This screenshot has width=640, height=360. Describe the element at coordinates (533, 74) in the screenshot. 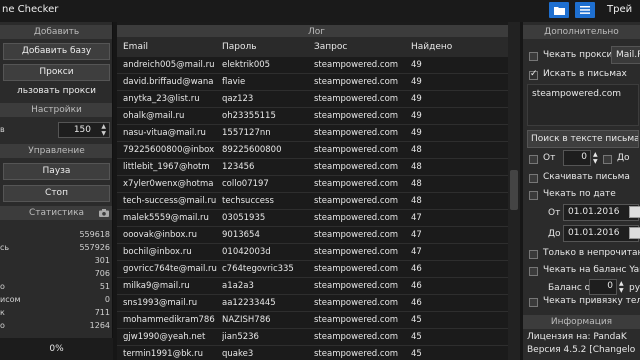

I see `search-in-mail-checkbox` at that location.